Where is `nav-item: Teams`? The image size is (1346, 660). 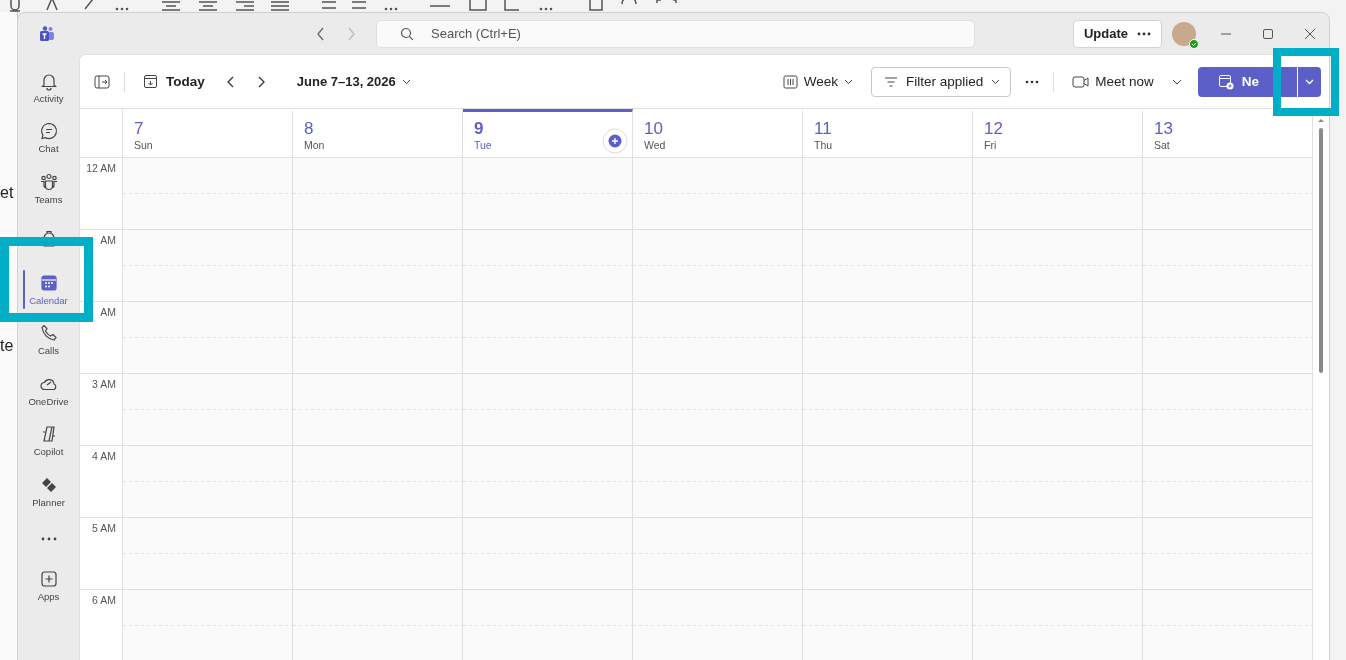
nav-item: Teams is located at coordinates (48, 188).